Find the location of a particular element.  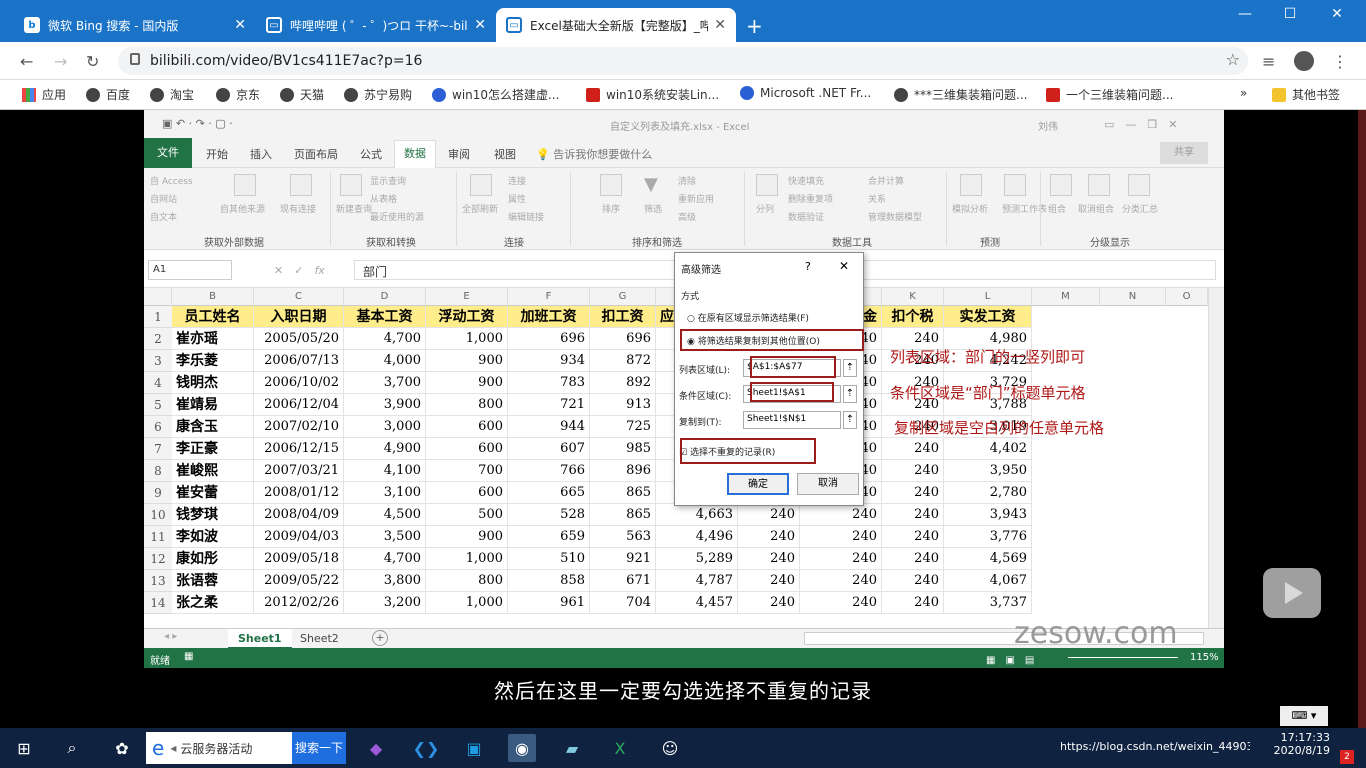

table-cell: 4,100 is located at coordinates (385, 471).